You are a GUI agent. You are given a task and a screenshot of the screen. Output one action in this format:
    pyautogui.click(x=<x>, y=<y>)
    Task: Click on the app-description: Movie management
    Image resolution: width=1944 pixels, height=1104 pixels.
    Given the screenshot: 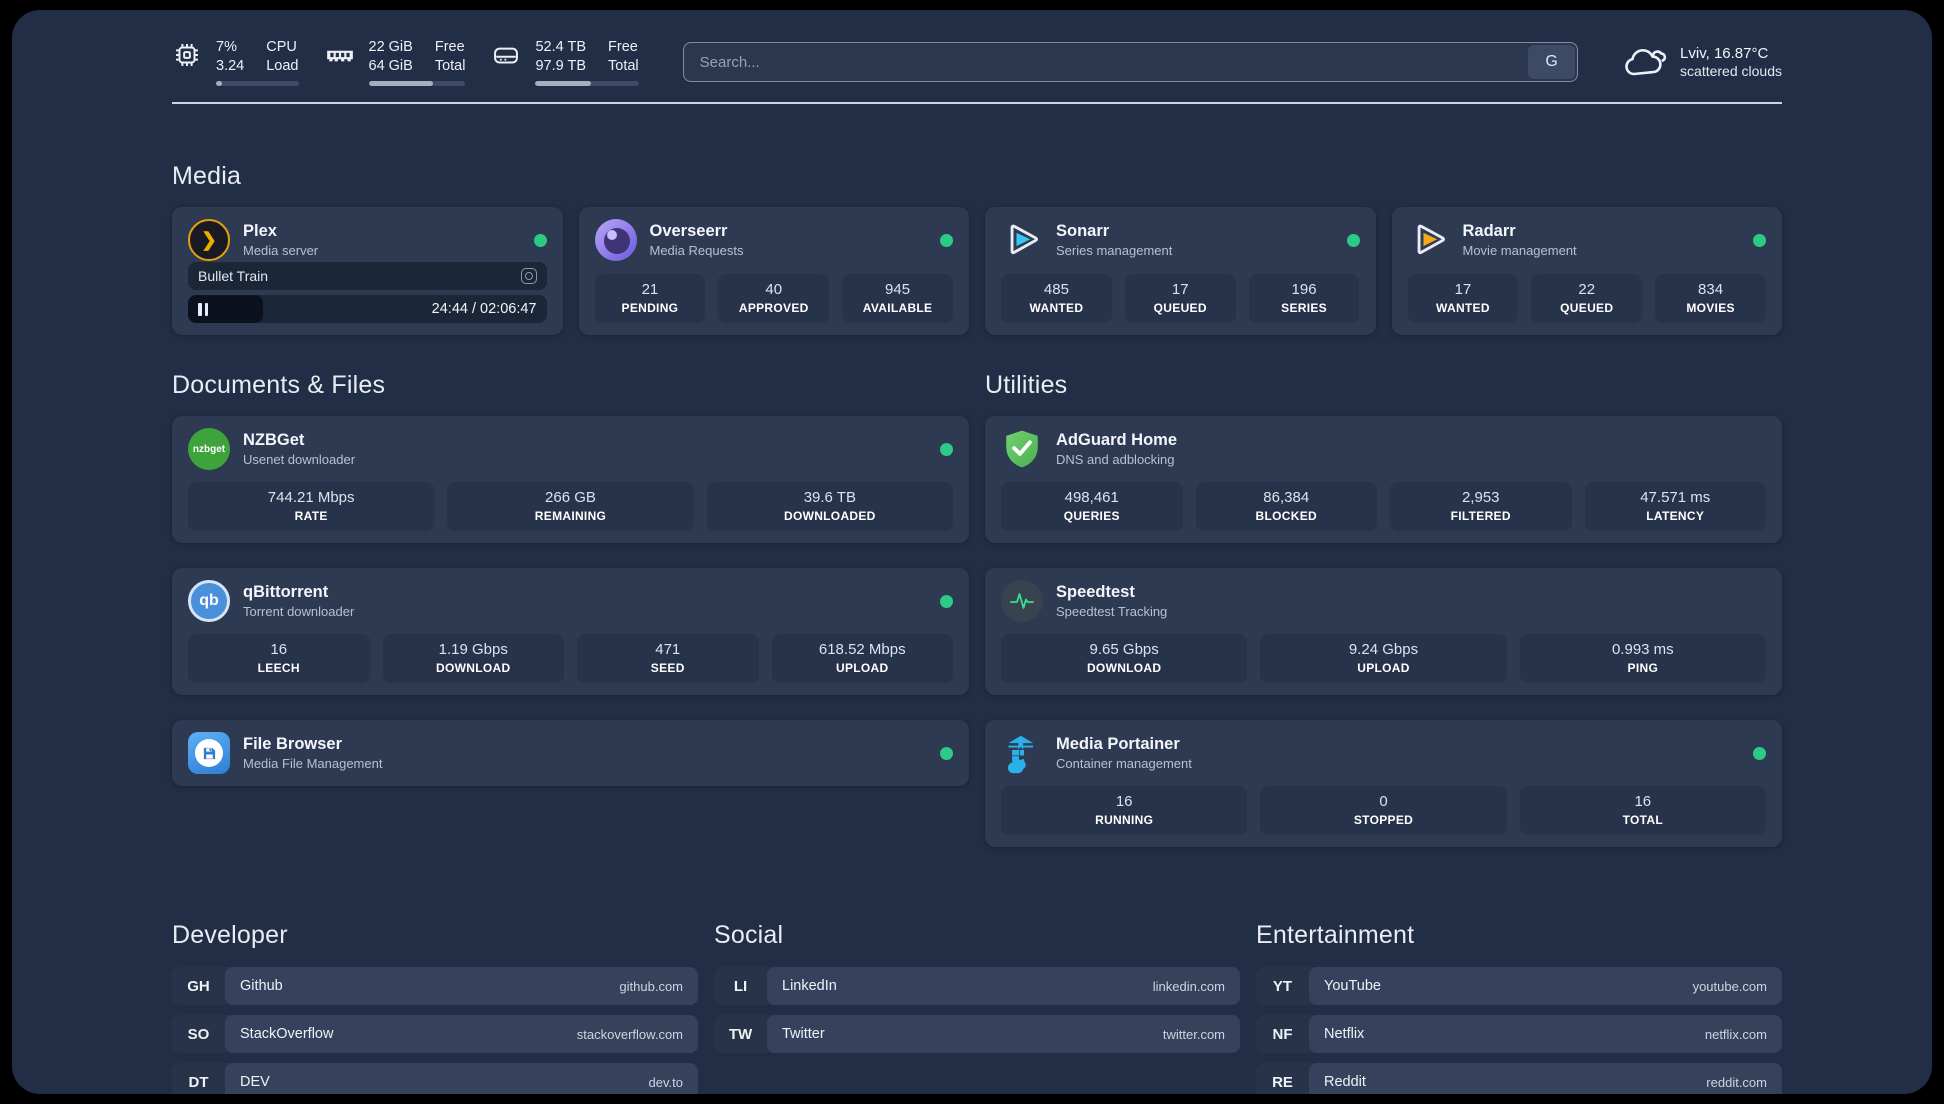 What is the action you would take?
    pyautogui.click(x=1519, y=251)
    